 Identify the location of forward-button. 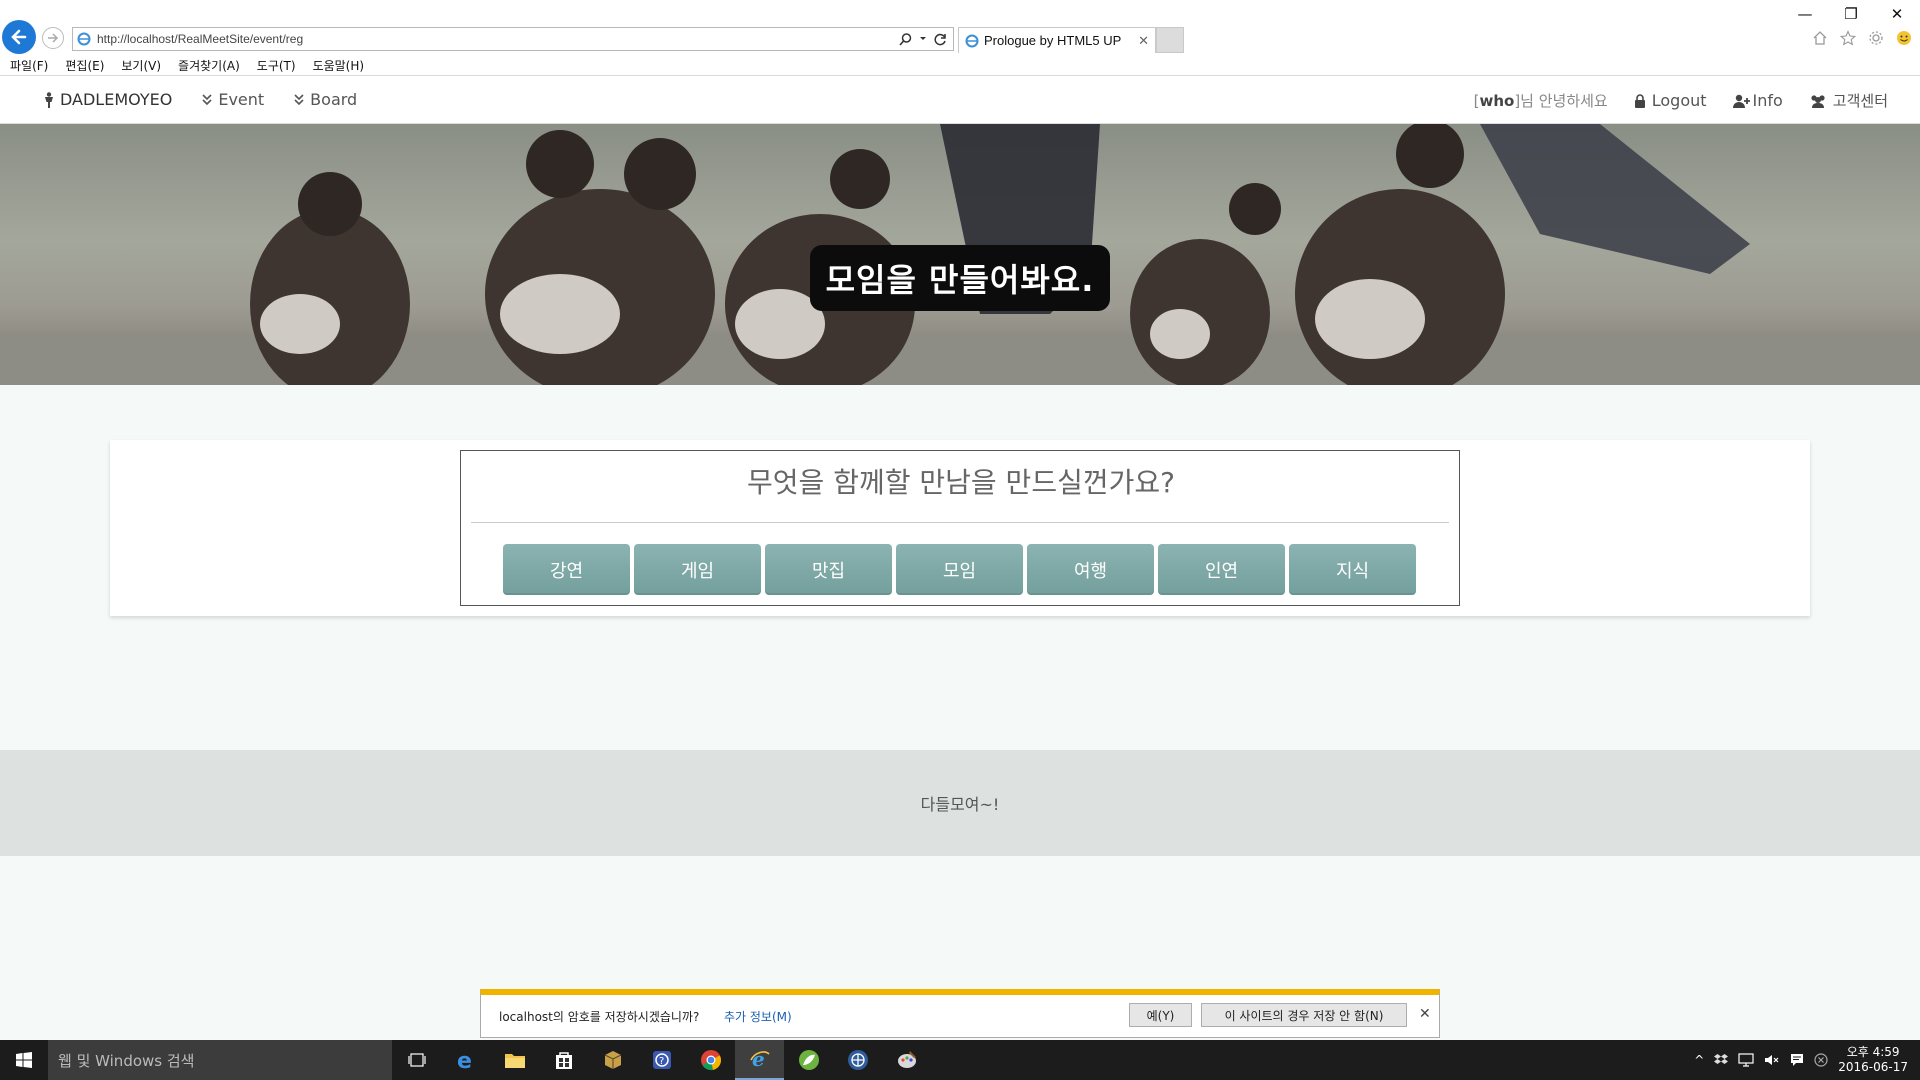
(53, 38).